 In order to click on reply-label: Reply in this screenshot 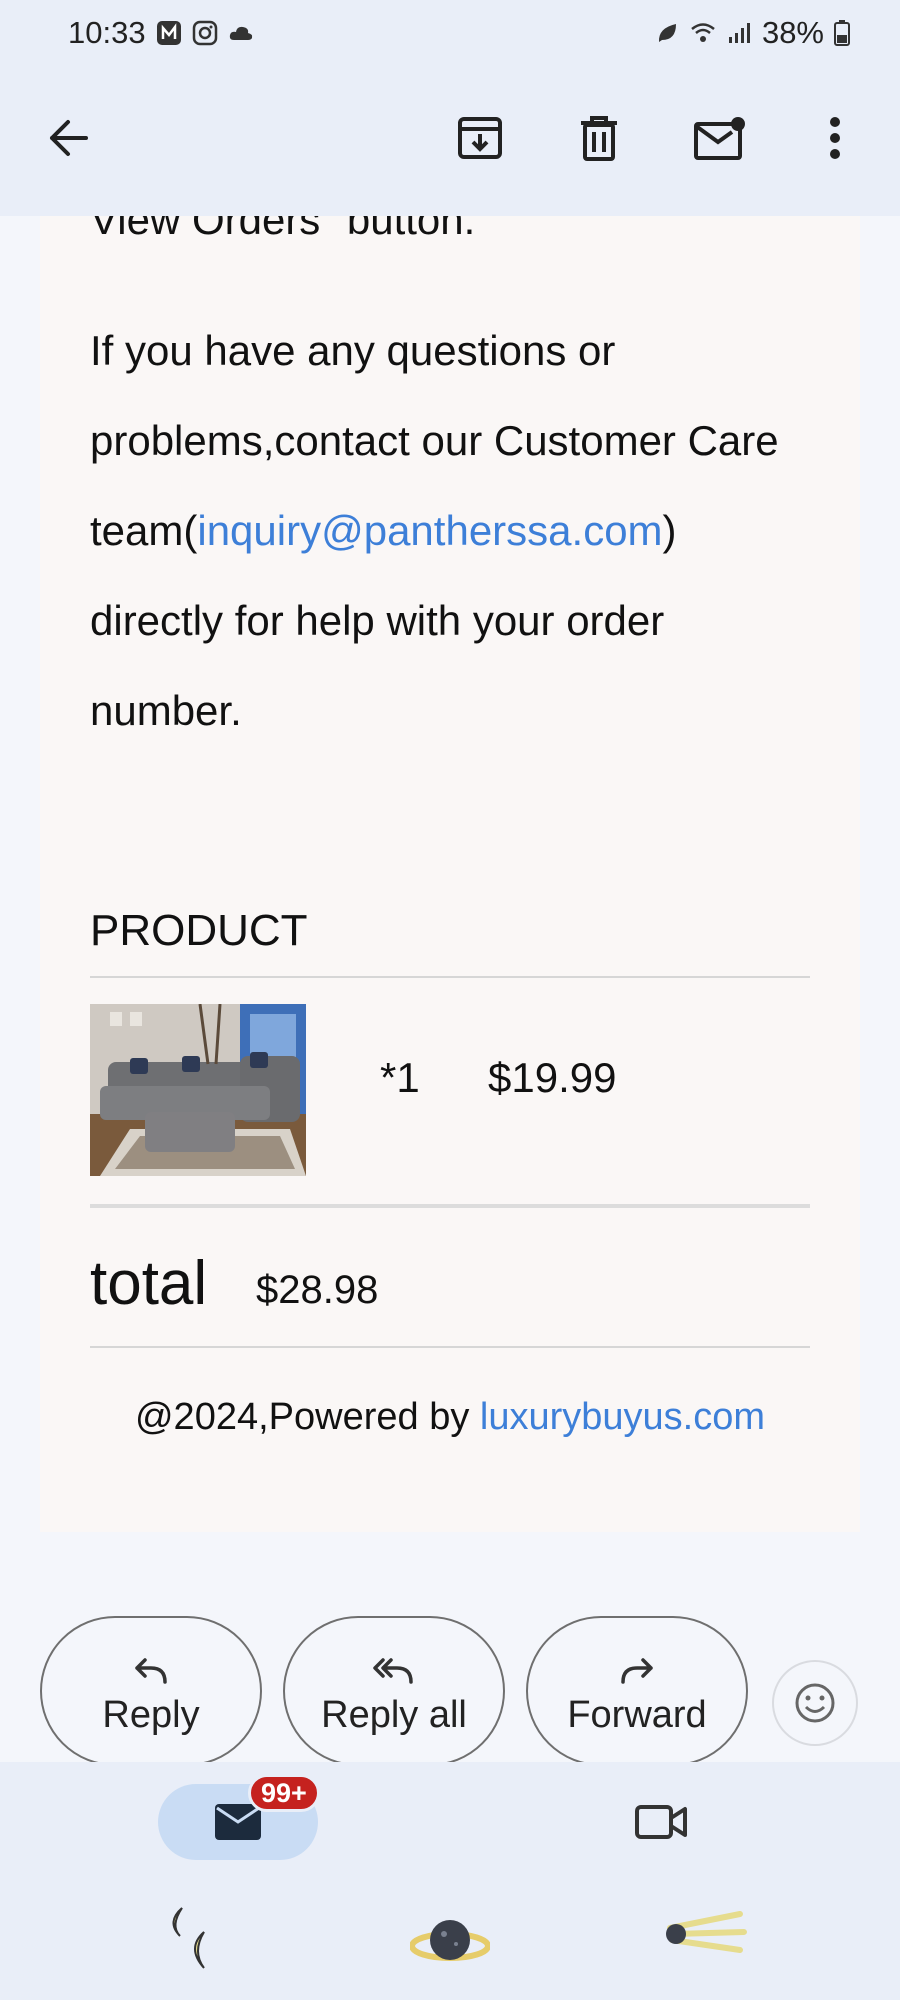, I will do `click(151, 1715)`.